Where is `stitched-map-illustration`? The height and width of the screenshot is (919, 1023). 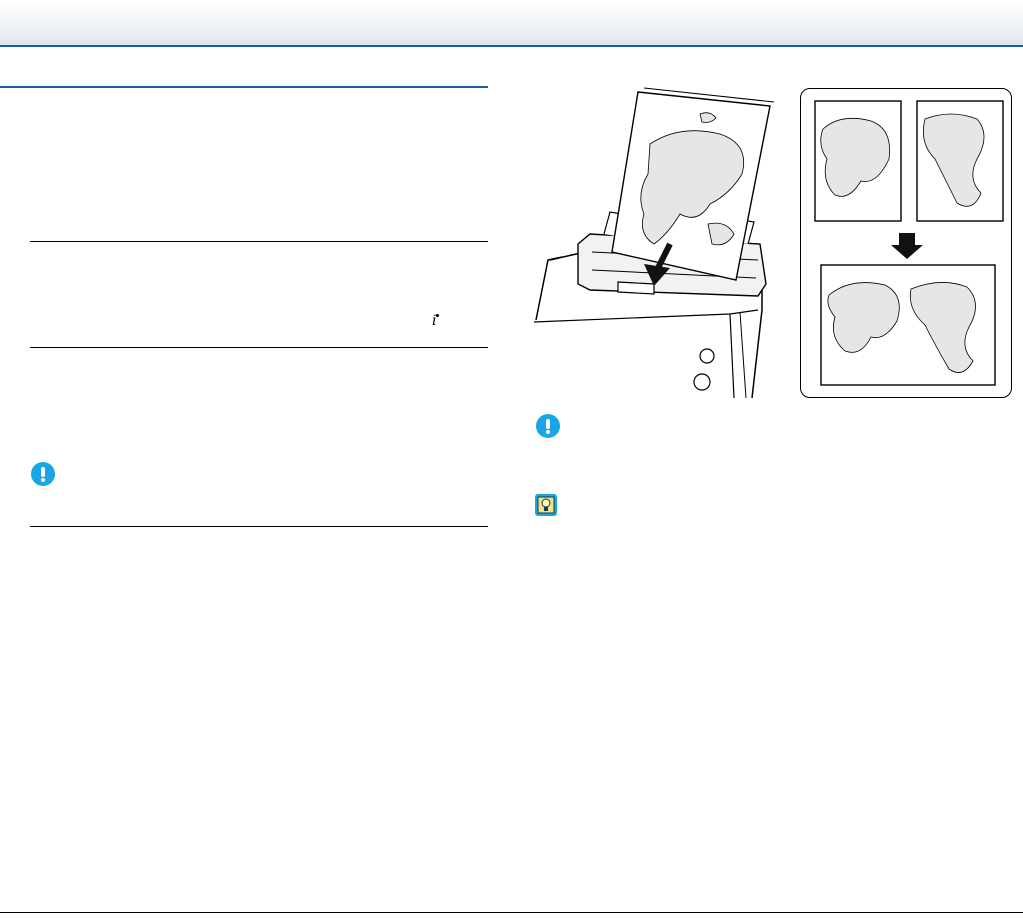
stitched-map-illustration is located at coordinates (909, 243).